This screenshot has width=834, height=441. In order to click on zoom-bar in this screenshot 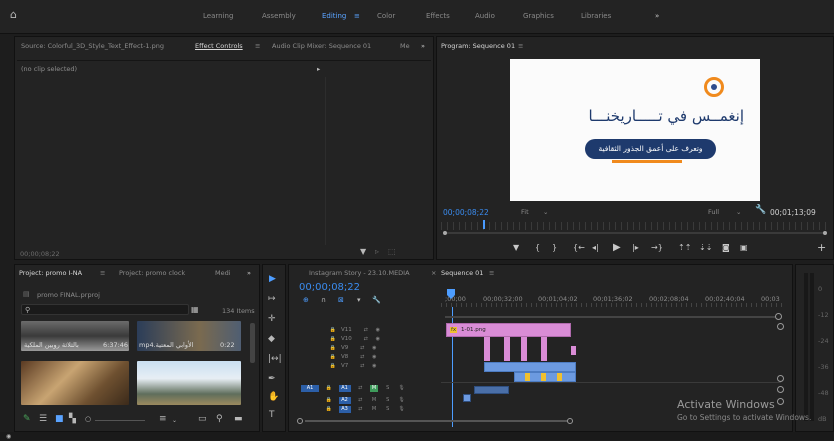, I will do `click(636, 233)`.